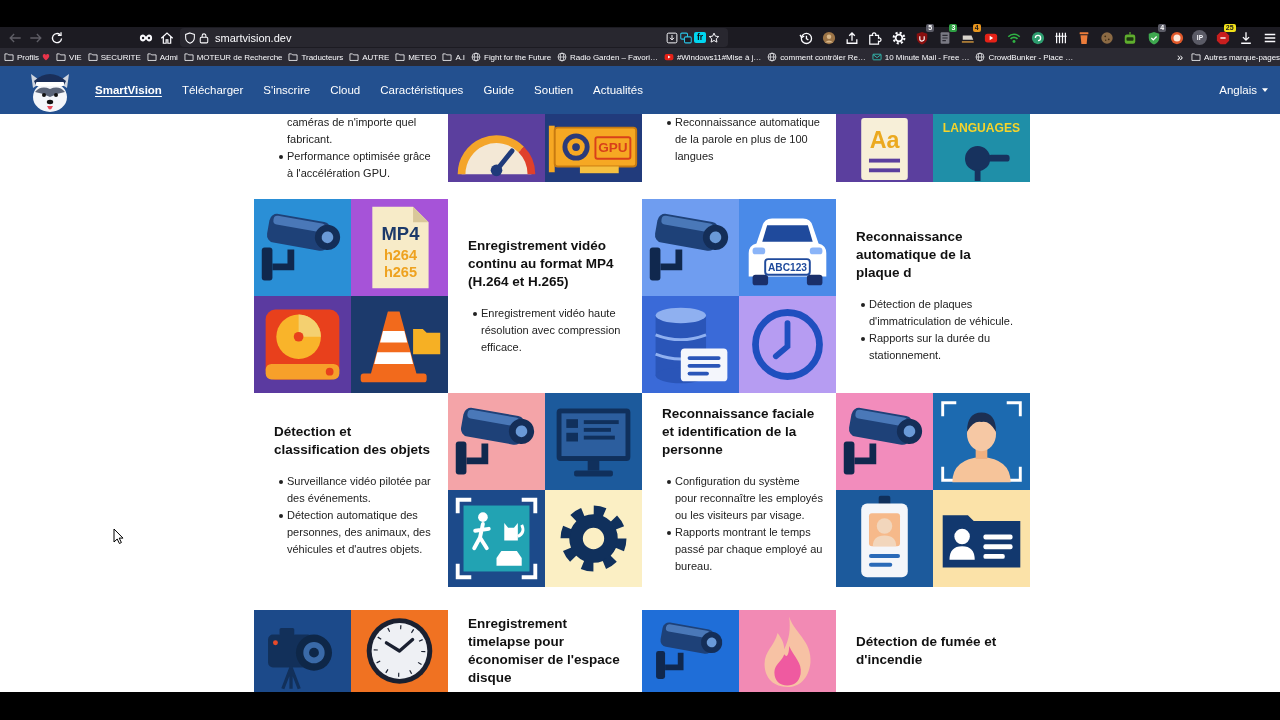 Image resolution: width=1280 pixels, height=720 pixels. Describe the element at coordinates (45, 57) in the screenshot. I see `heart-icon` at that location.